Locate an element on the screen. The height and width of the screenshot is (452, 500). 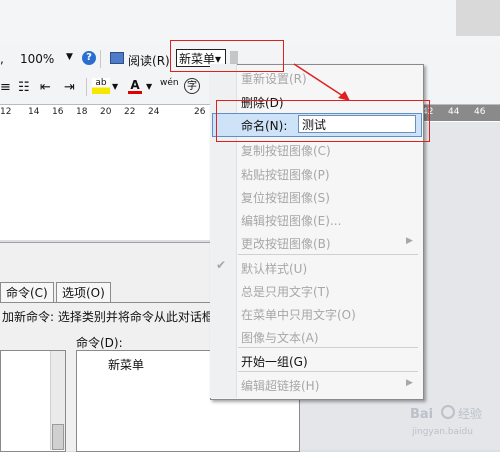
highlight-dropdown-icon: ▼ is located at coordinates (115, 86).